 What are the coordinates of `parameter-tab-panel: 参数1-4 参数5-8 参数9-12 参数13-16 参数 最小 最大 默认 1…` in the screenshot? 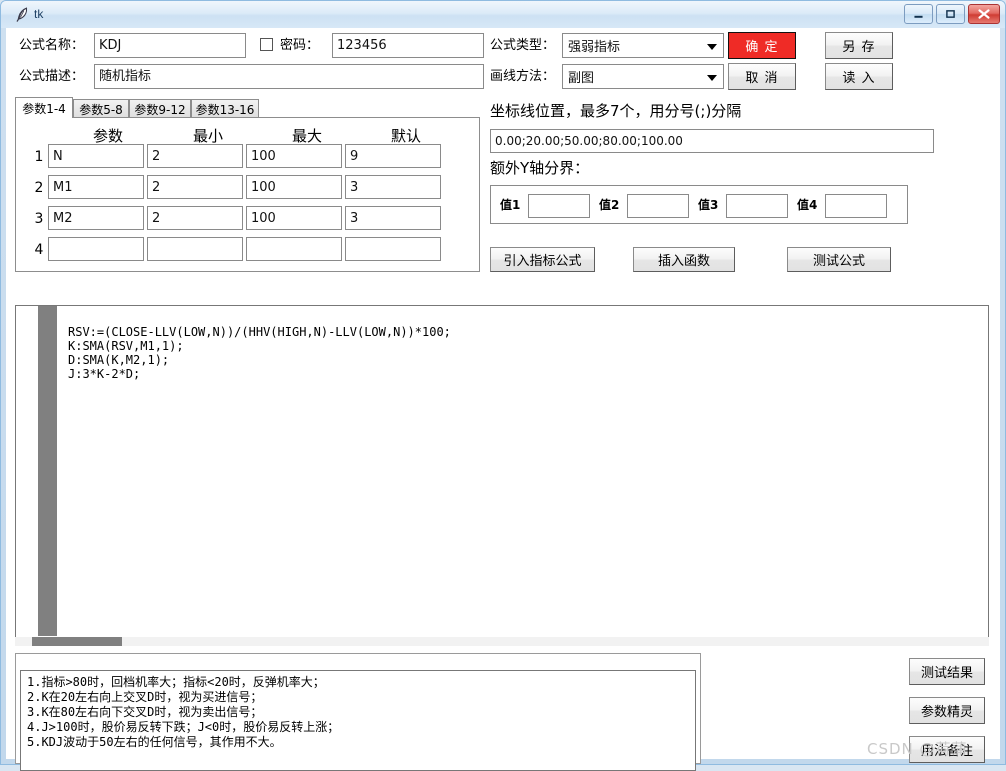 It's located at (247, 184).